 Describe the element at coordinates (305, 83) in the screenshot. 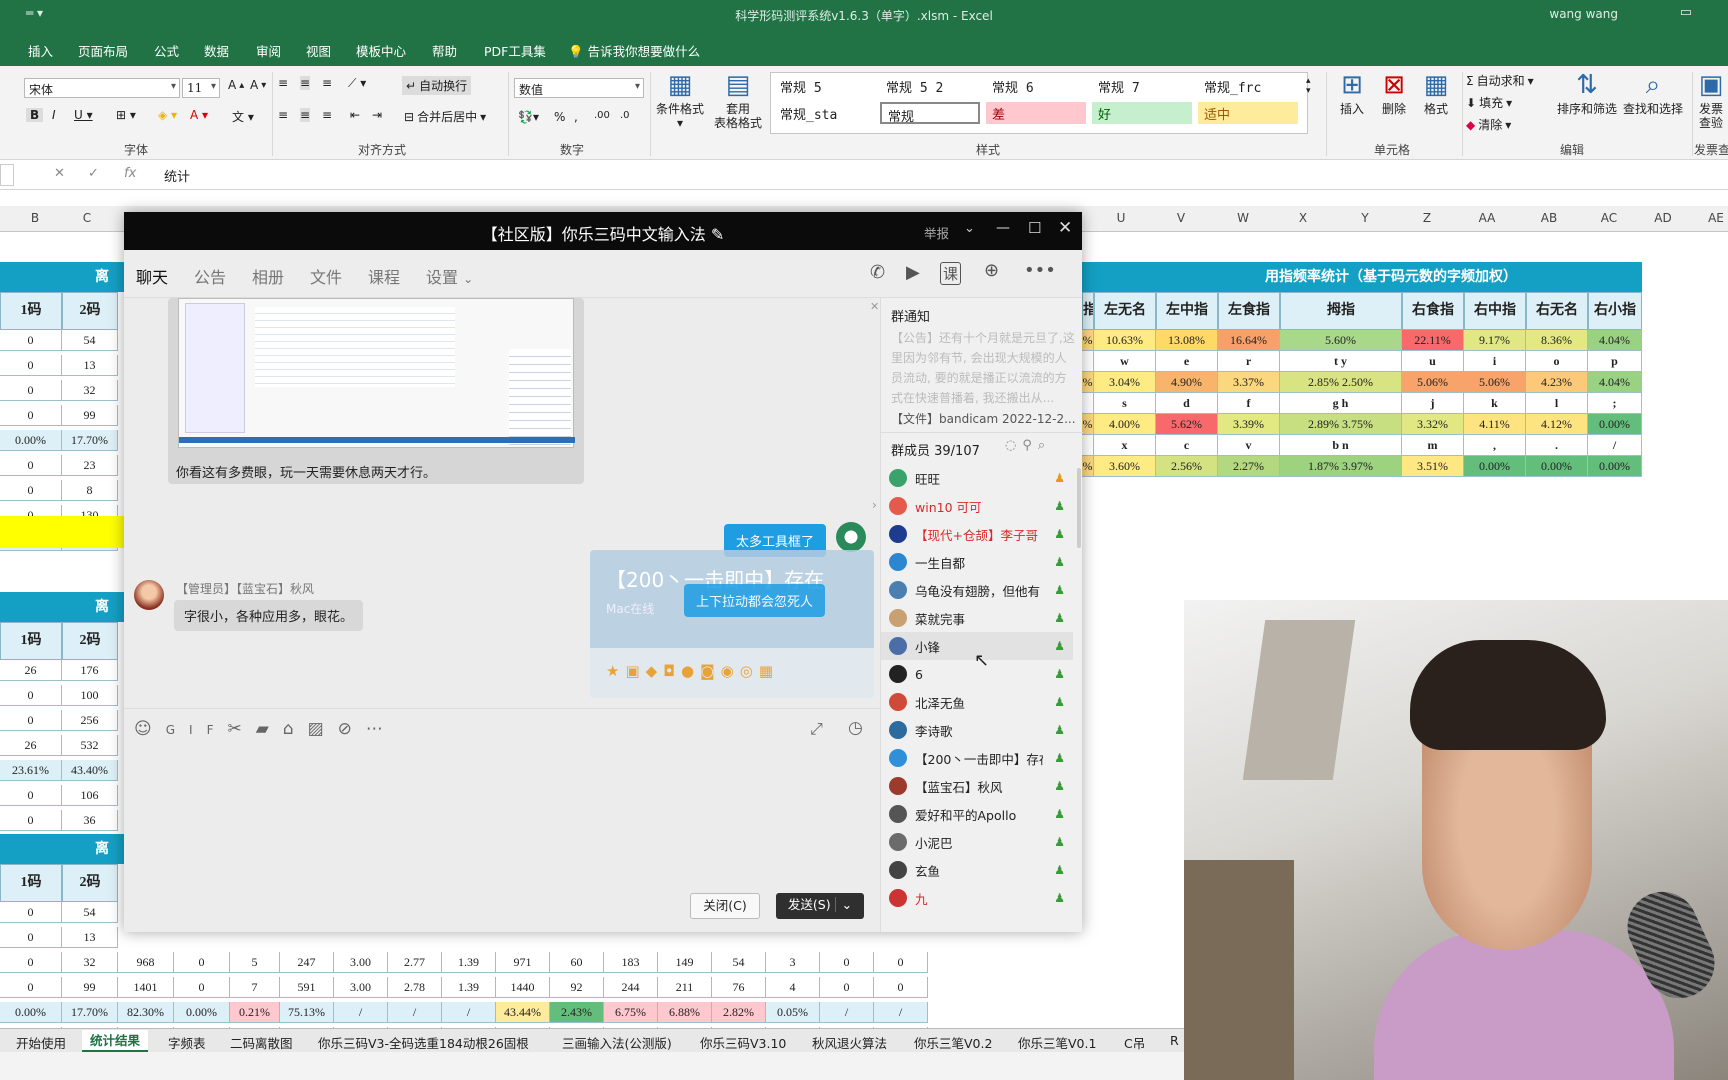

I see `align-middle-icon: ≡` at that location.